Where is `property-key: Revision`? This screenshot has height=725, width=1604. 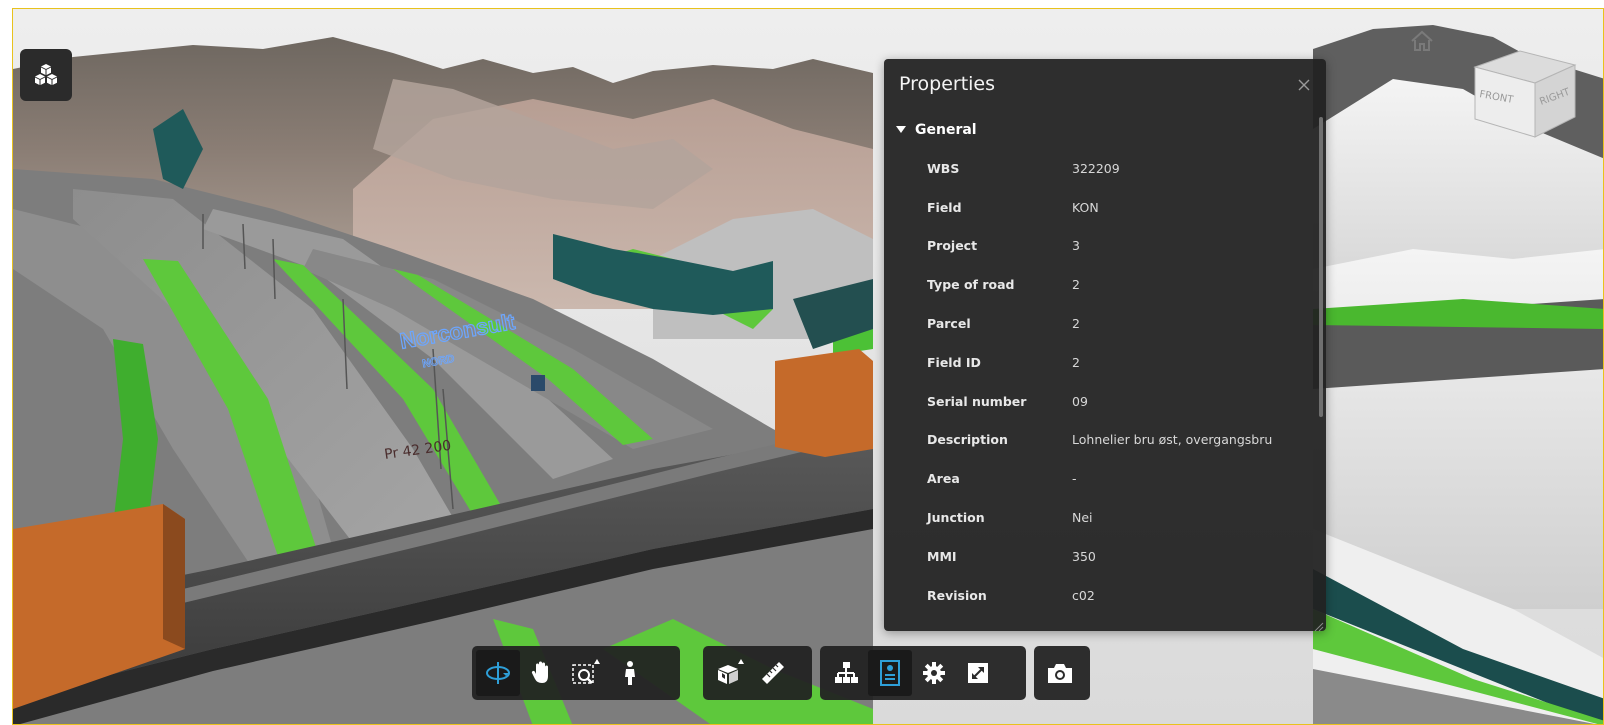
property-key: Revision is located at coordinates (957, 595).